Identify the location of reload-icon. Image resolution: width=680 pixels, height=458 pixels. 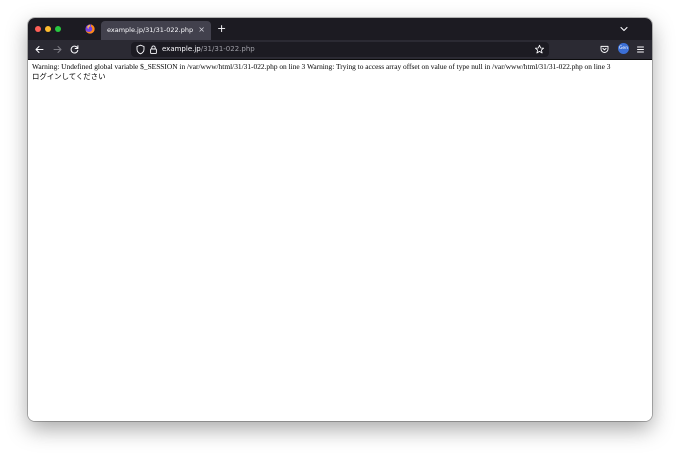
(74, 49).